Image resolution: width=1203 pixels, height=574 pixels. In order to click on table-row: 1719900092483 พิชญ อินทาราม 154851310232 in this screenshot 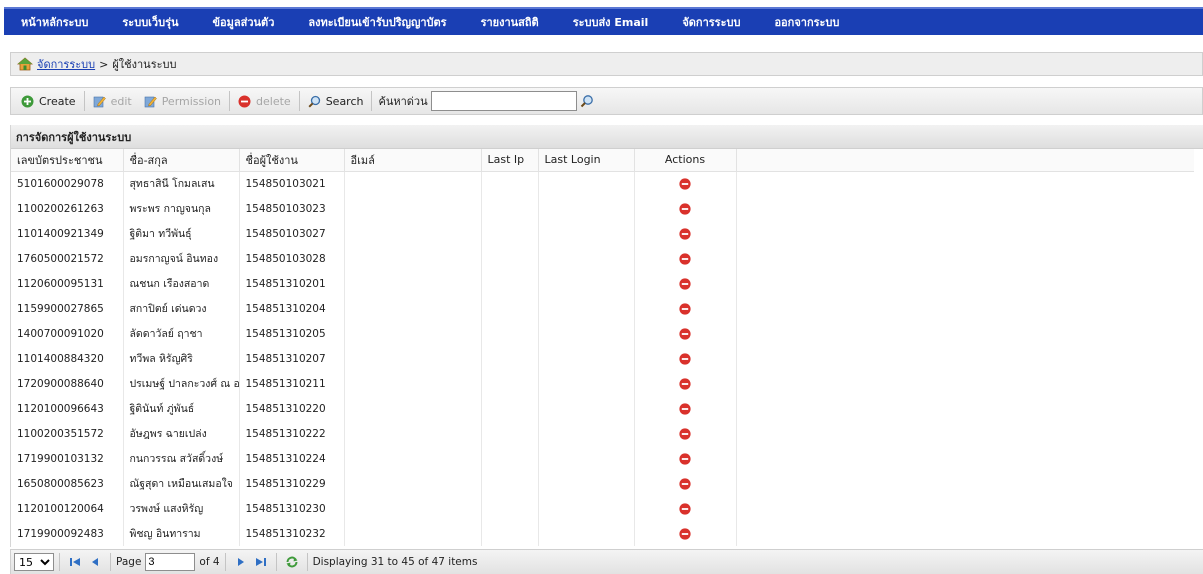, I will do `click(602, 533)`.